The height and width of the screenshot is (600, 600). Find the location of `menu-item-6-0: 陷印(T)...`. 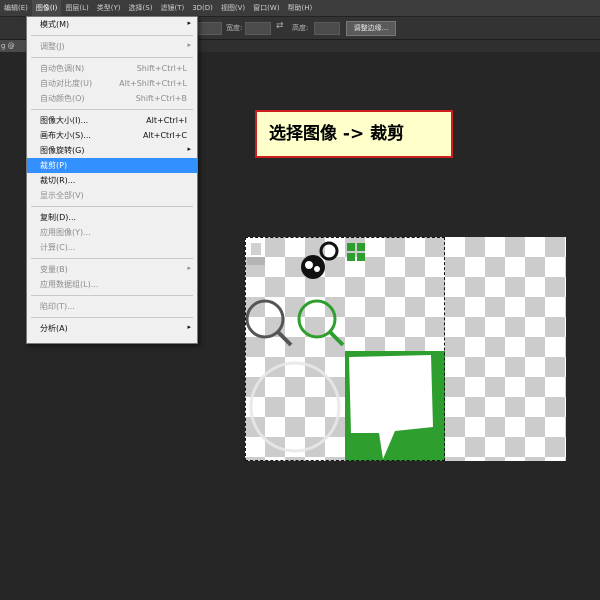

menu-item-6-0: 陷印(T)... is located at coordinates (112, 306).